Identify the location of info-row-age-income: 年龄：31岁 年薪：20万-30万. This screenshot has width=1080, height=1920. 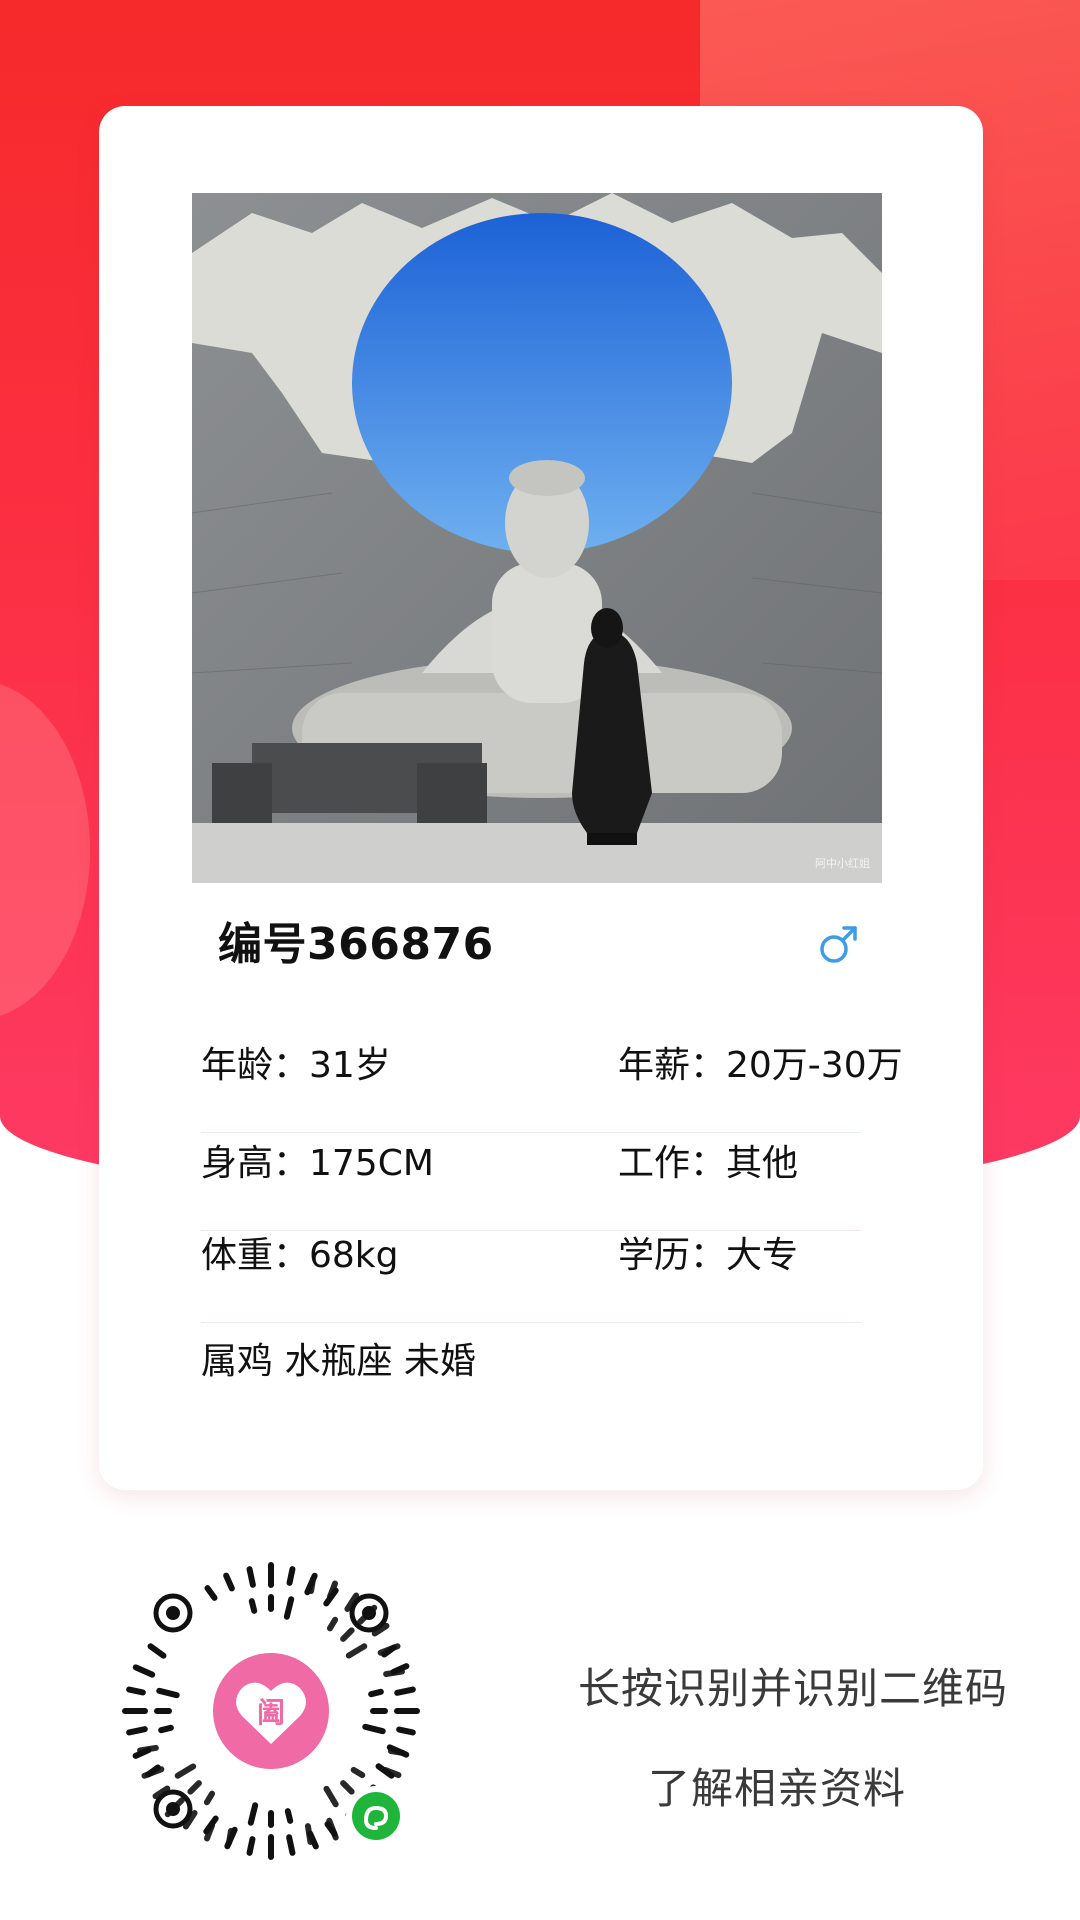
(552, 1084).